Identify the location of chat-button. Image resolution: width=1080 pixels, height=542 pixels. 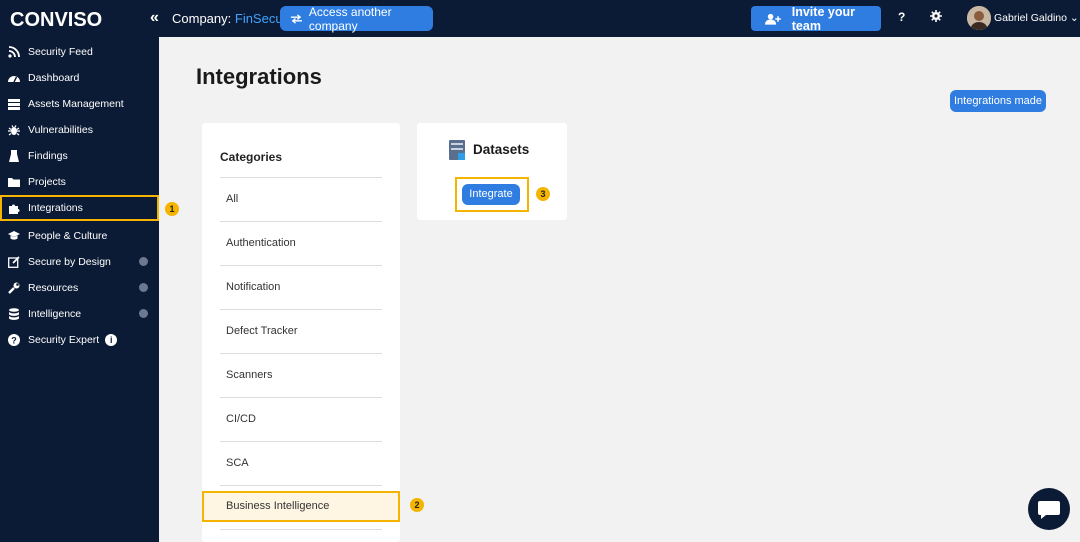
(1049, 509).